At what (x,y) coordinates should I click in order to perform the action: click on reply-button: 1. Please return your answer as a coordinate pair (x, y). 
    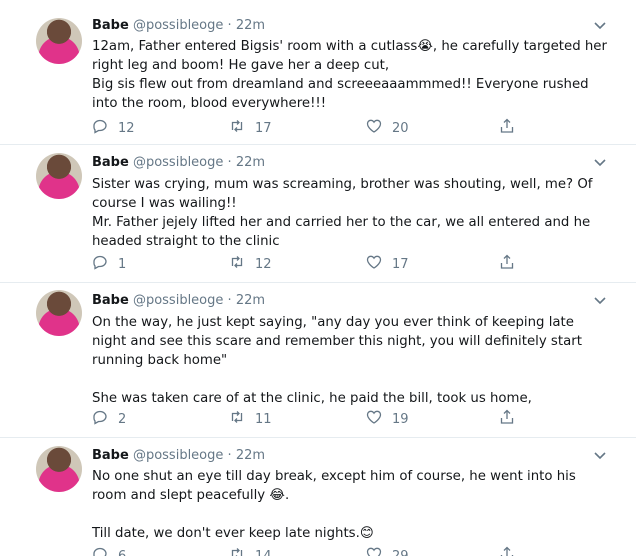
    Looking at the image, I should click on (109, 264).